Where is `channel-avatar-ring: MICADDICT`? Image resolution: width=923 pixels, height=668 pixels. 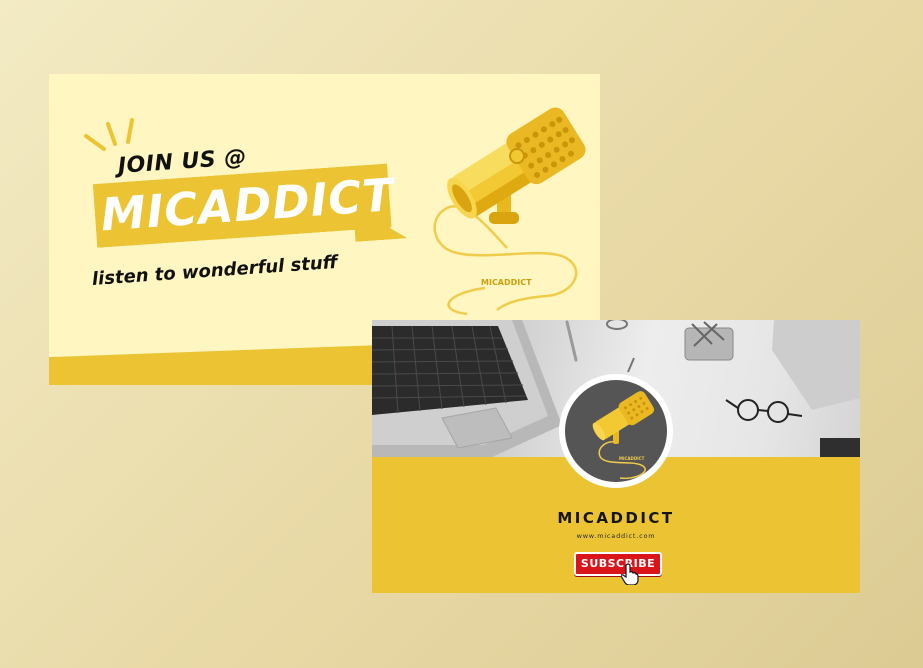
channel-avatar-ring: MICADDICT is located at coordinates (616, 431).